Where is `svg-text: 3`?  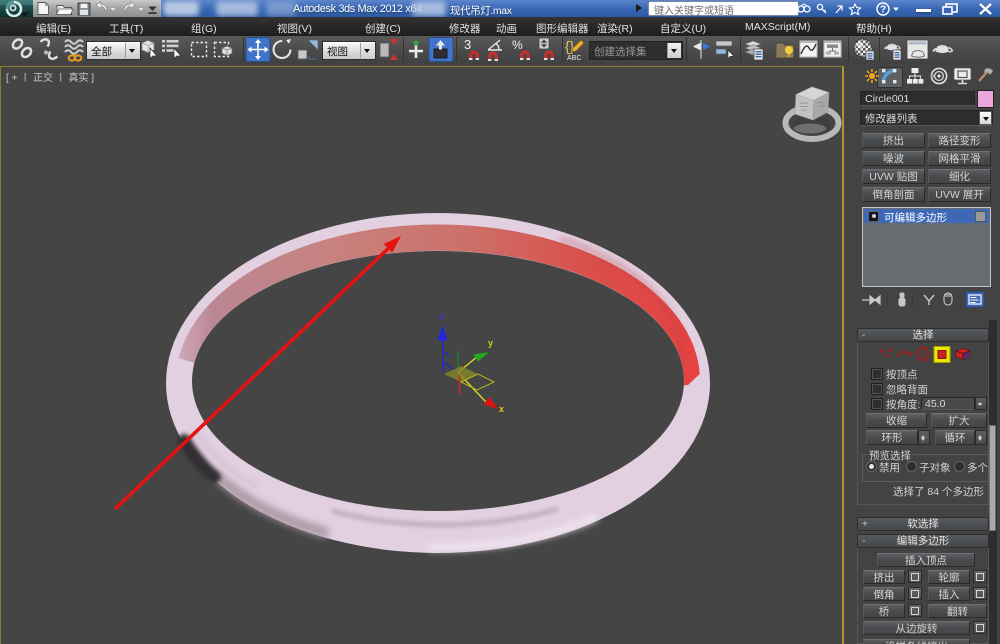 svg-text: 3 is located at coordinates (467, 44).